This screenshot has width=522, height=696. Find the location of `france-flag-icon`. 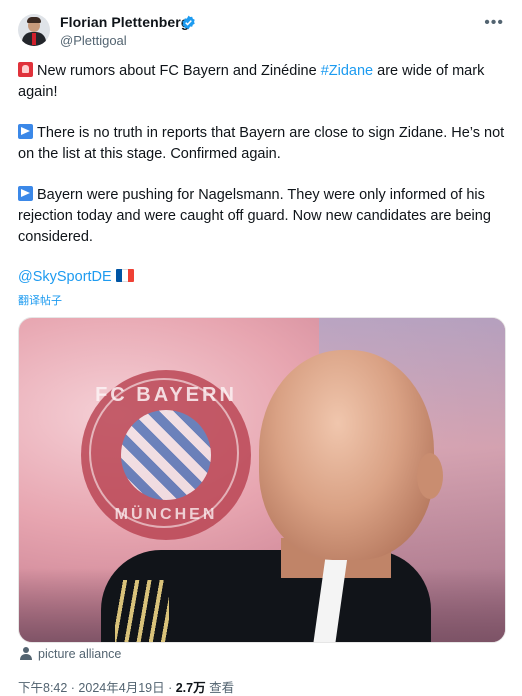

france-flag-icon is located at coordinates (124, 275).